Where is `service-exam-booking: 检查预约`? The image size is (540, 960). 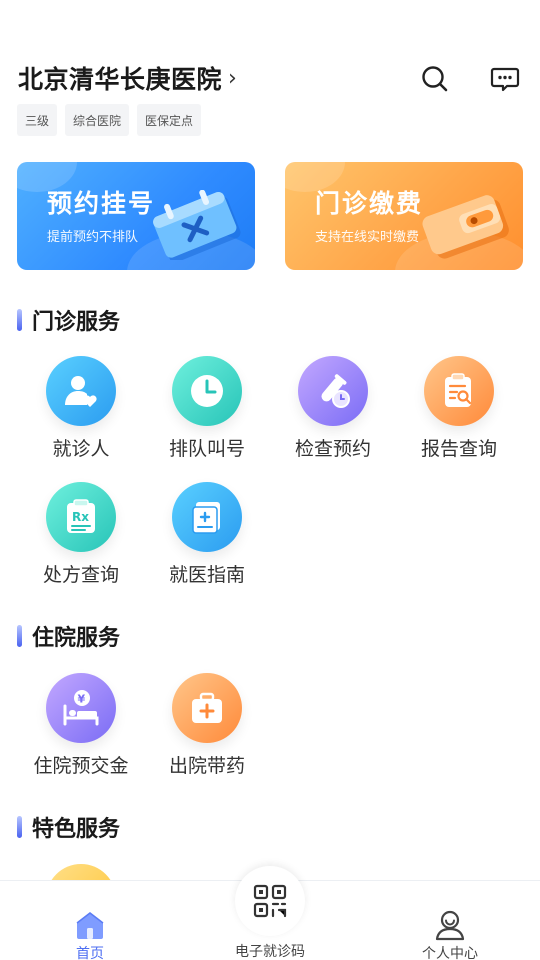 service-exam-booking: 检查预约 is located at coordinates (333, 408).